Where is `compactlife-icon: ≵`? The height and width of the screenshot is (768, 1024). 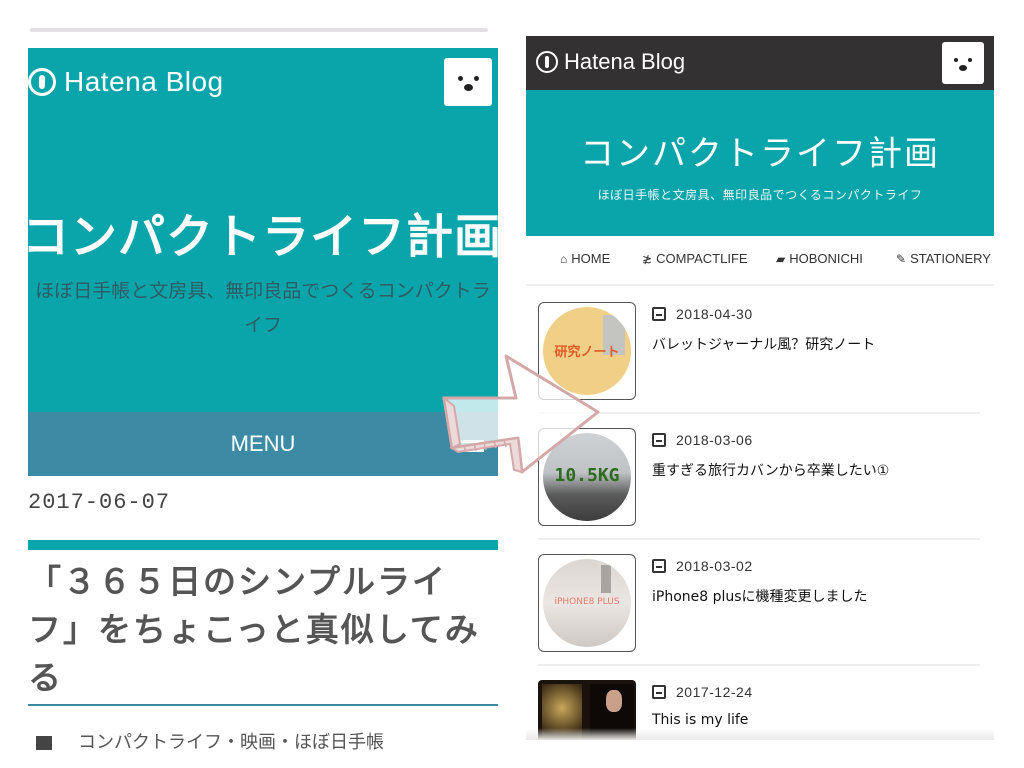 compactlife-icon: ≵ is located at coordinates (647, 259).